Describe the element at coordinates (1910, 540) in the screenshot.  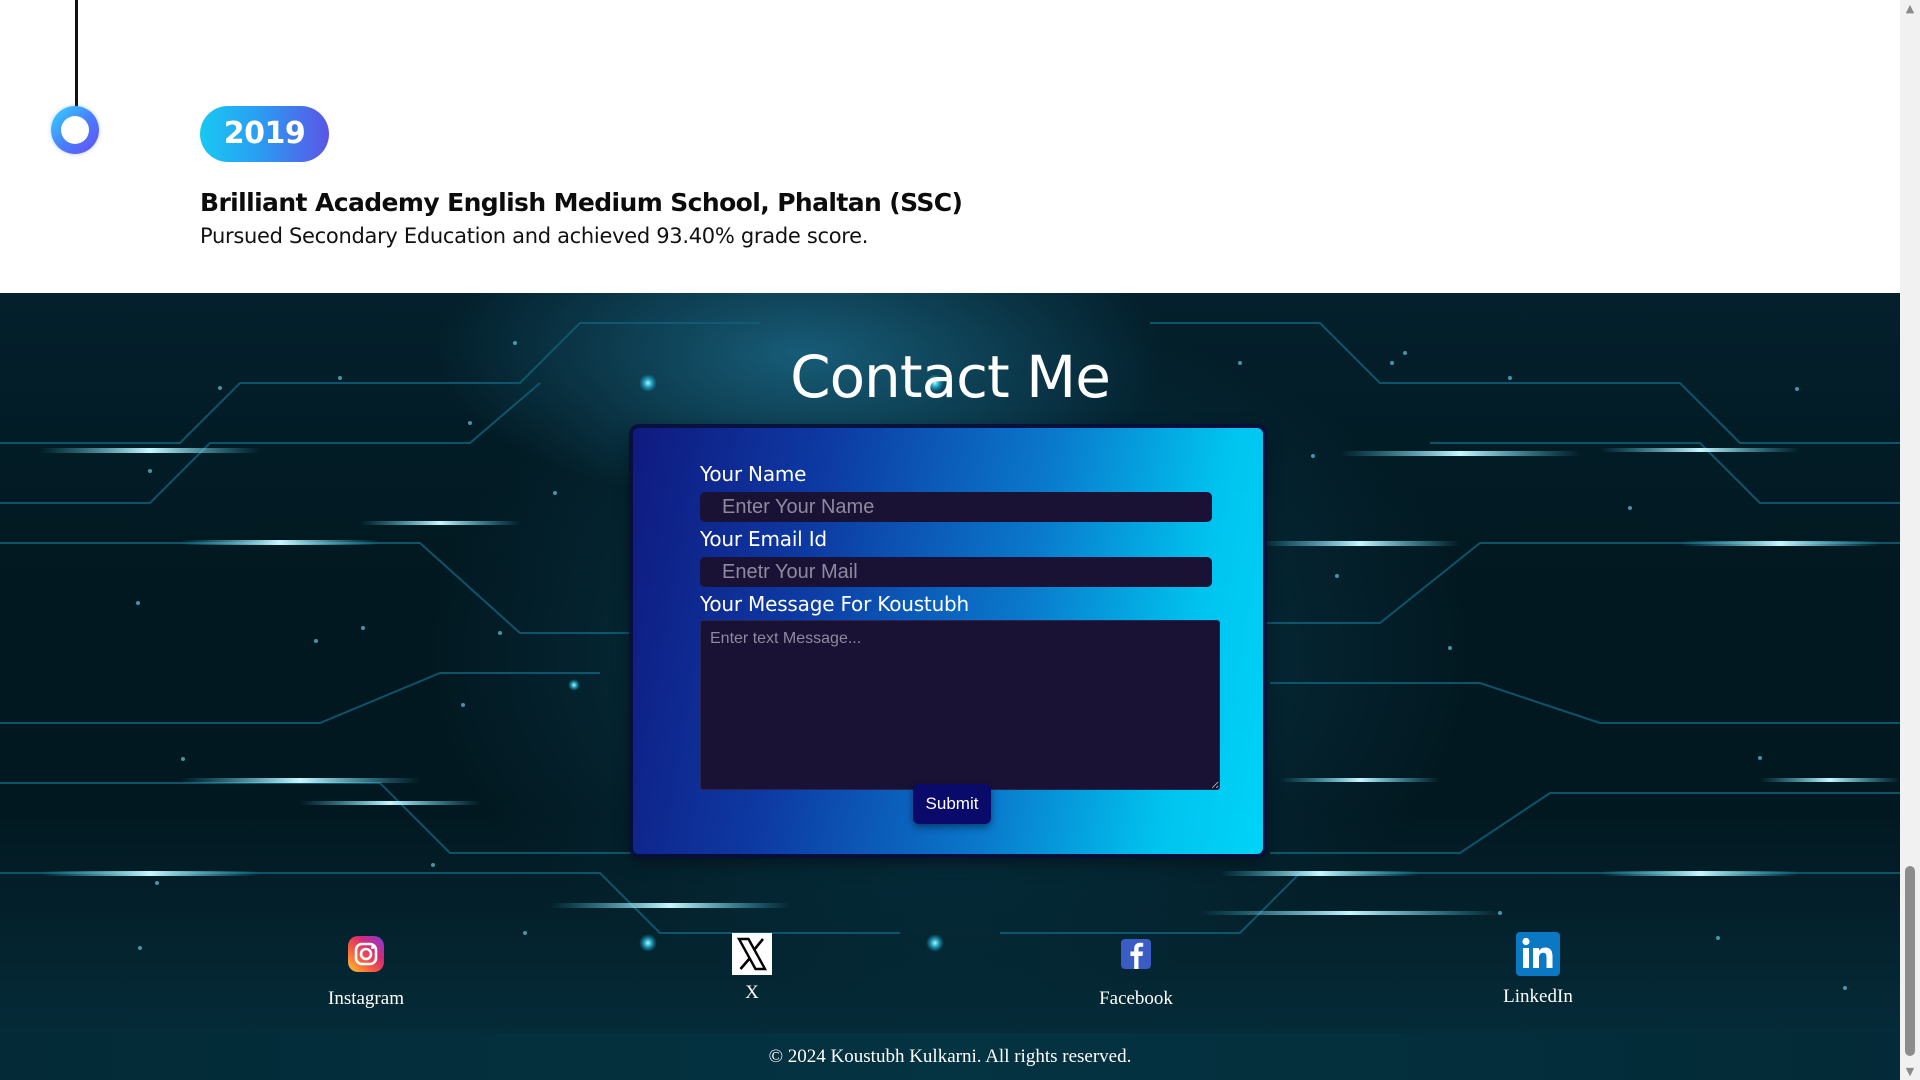
I see `vertical-scrollbar: ▲ ▼` at that location.